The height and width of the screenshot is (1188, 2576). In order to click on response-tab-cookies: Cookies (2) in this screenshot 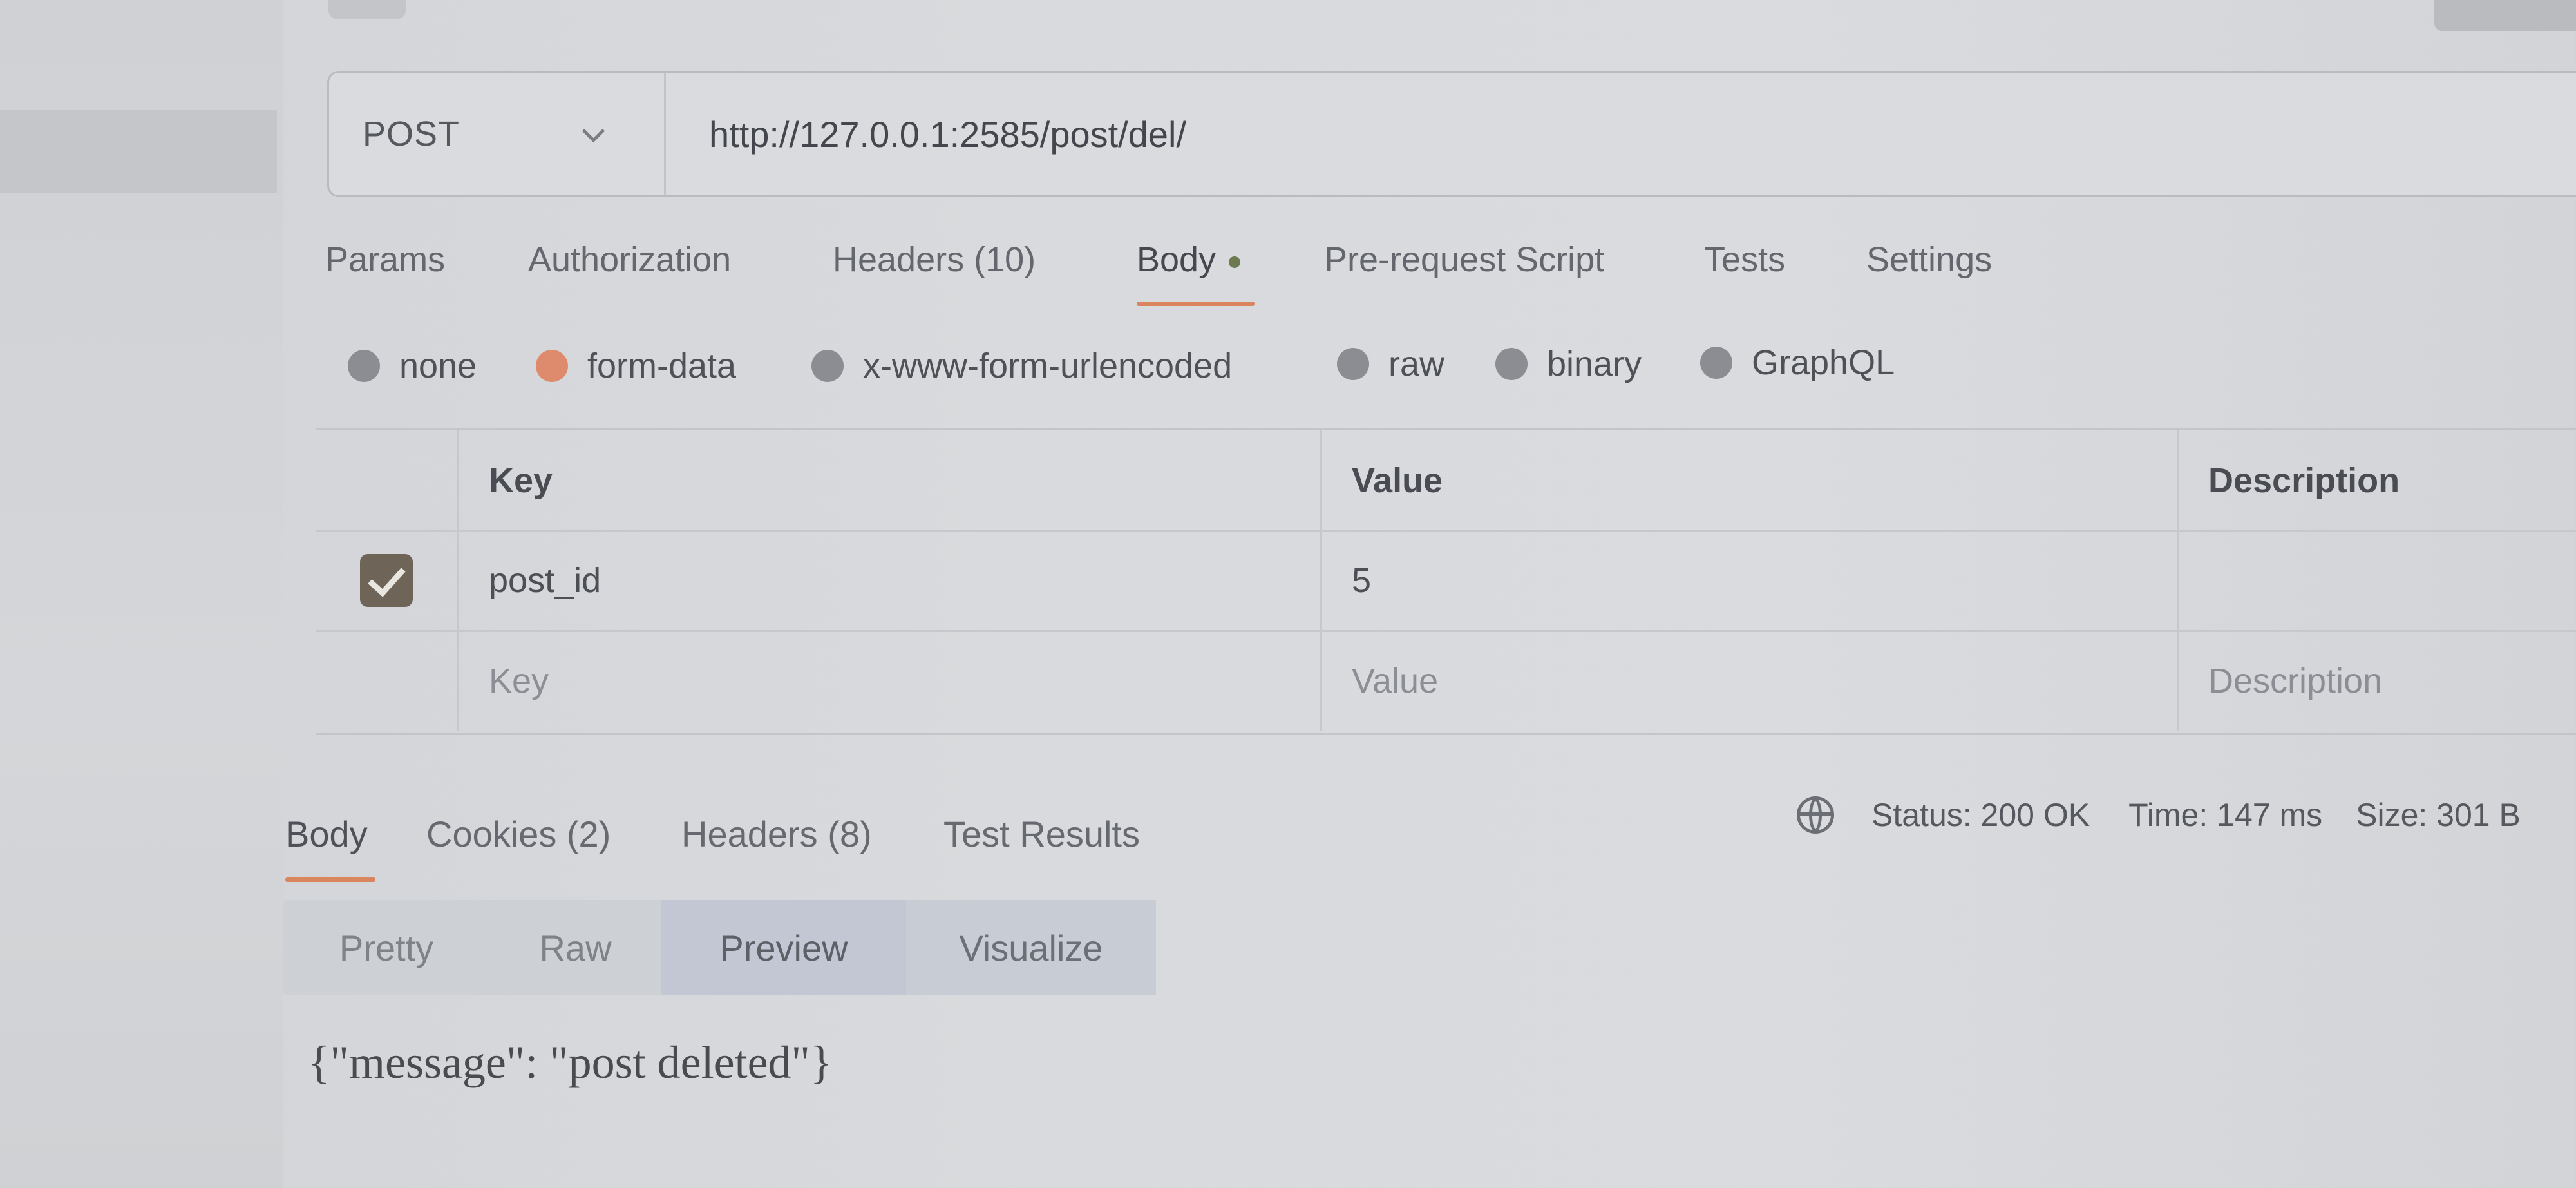, I will do `click(518, 834)`.